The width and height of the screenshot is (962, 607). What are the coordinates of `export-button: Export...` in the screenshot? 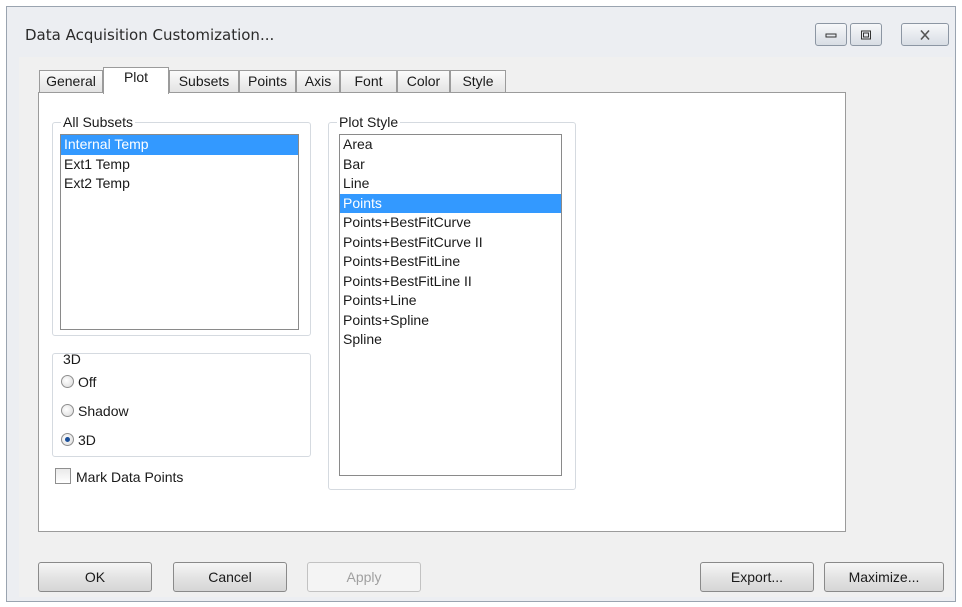 It's located at (757, 577).